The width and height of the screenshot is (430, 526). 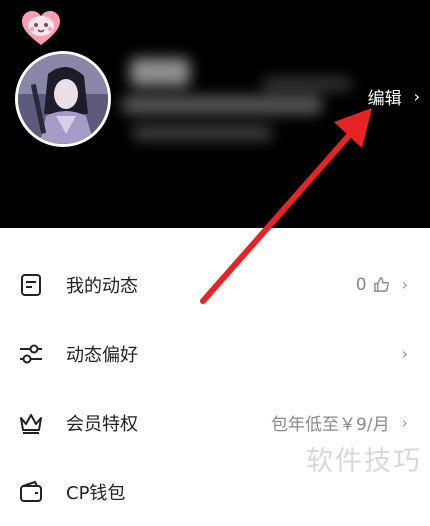 What do you see at coordinates (96, 493) in the screenshot?
I see `menu-item-label: CP钱包` at bounding box center [96, 493].